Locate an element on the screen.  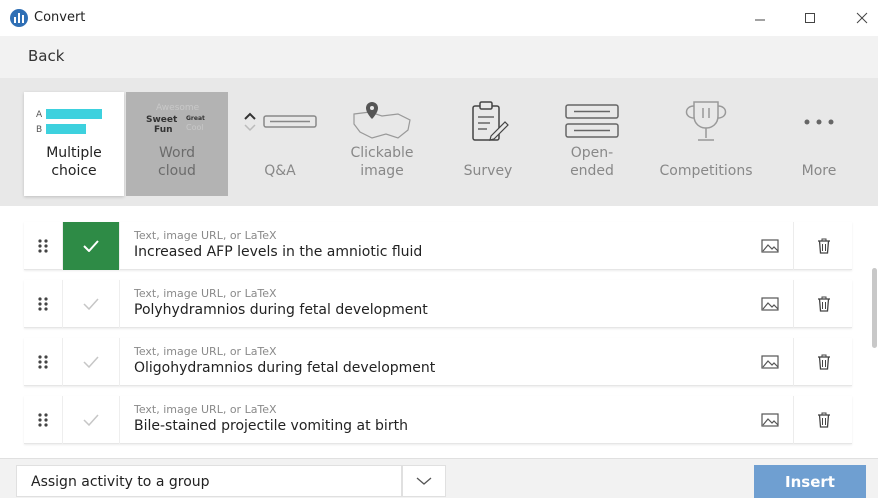
activity-type-label: Q&A is located at coordinates (280, 171).